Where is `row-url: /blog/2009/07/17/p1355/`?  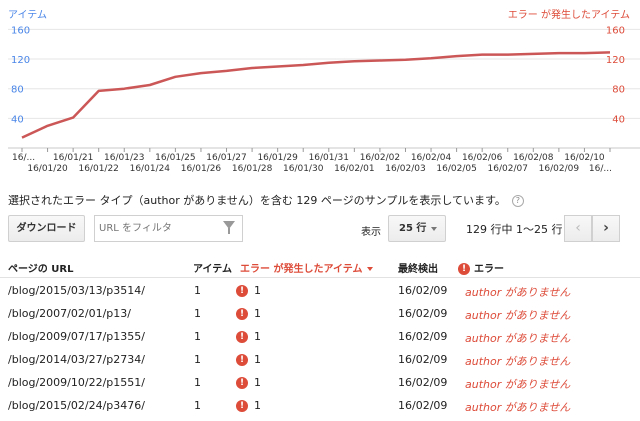 row-url: /blog/2009/07/17/p1355/ is located at coordinates (76, 336).